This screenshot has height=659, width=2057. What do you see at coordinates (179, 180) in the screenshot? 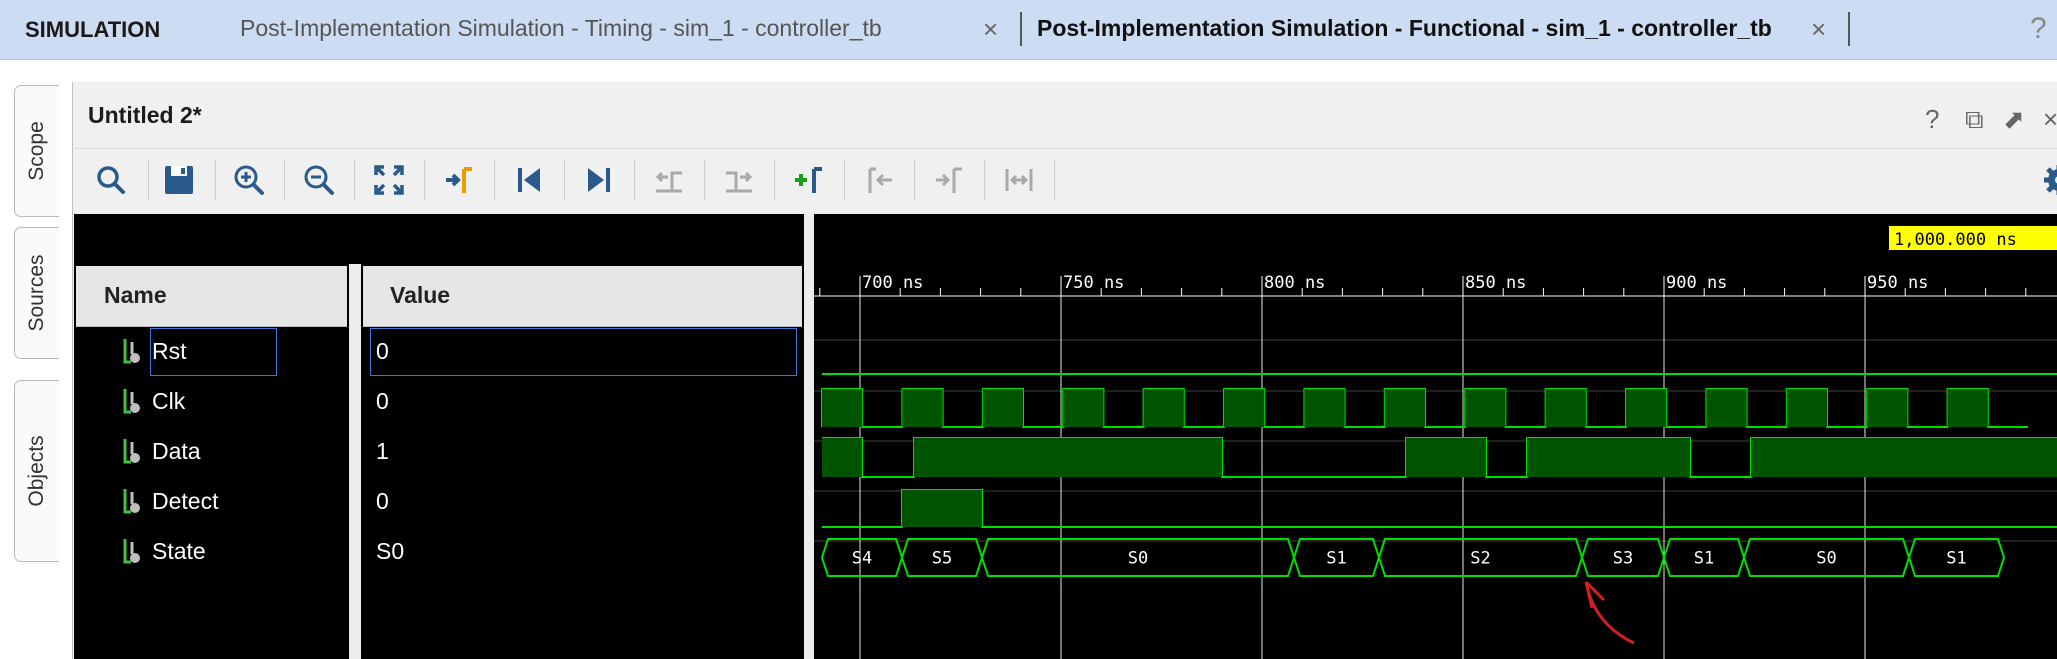
I see `save-icon` at bounding box center [179, 180].